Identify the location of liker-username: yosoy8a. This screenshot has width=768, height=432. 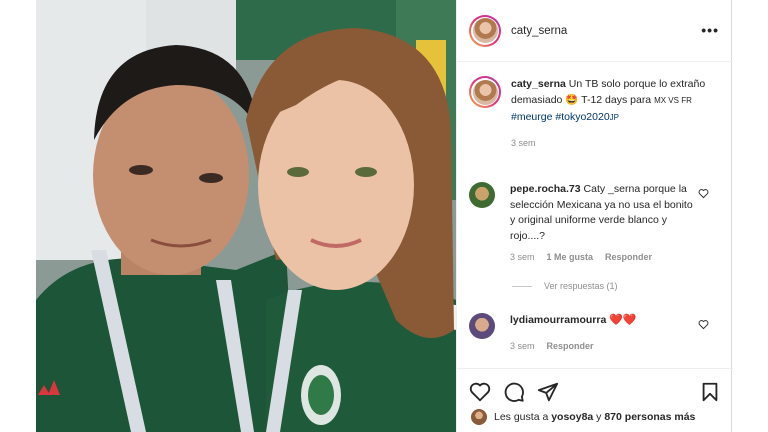
(572, 417).